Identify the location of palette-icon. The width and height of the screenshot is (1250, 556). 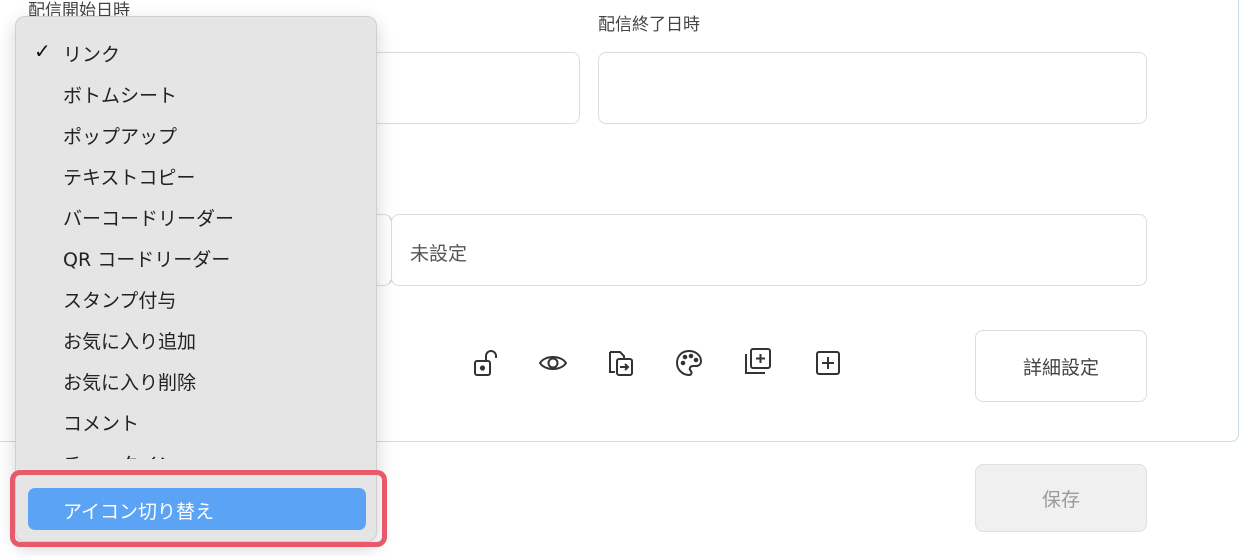
(689, 363).